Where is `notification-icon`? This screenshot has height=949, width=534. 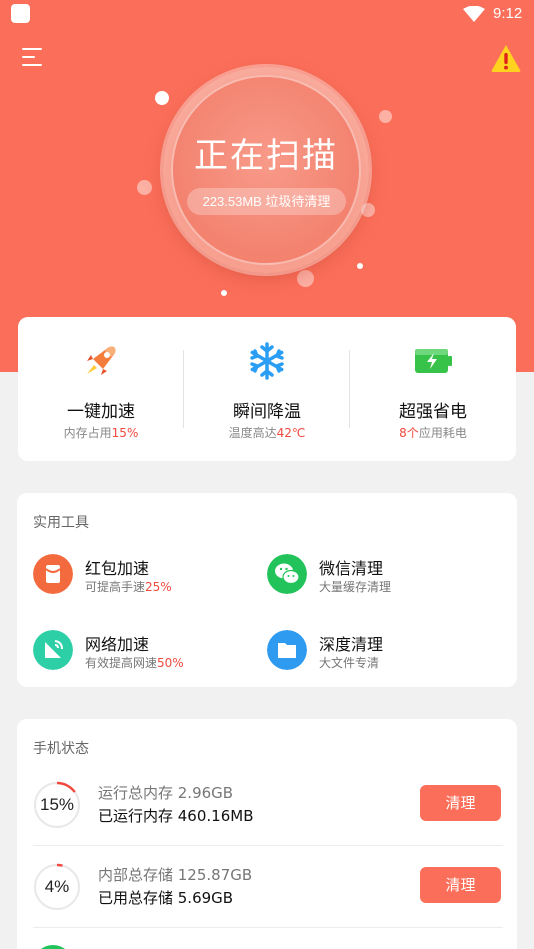
notification-icon is located at coordinates (20, 13).